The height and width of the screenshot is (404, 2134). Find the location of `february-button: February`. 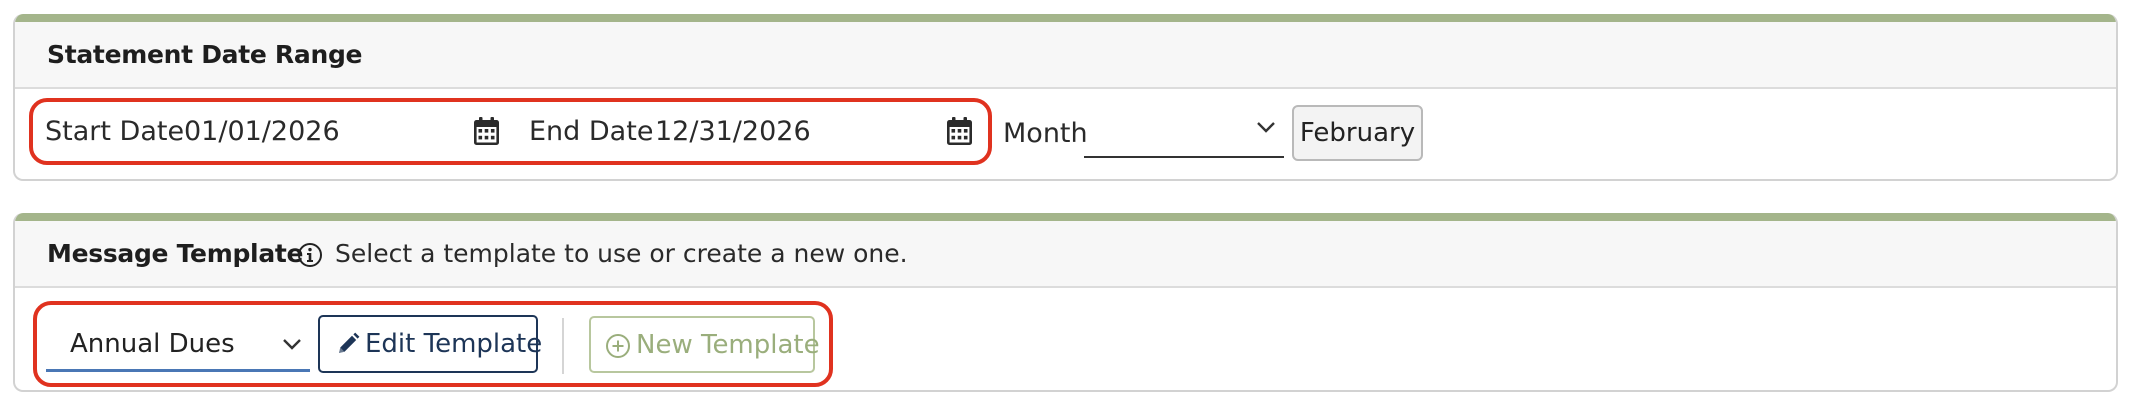

february-button: February is located at coordinates (1357, 133).